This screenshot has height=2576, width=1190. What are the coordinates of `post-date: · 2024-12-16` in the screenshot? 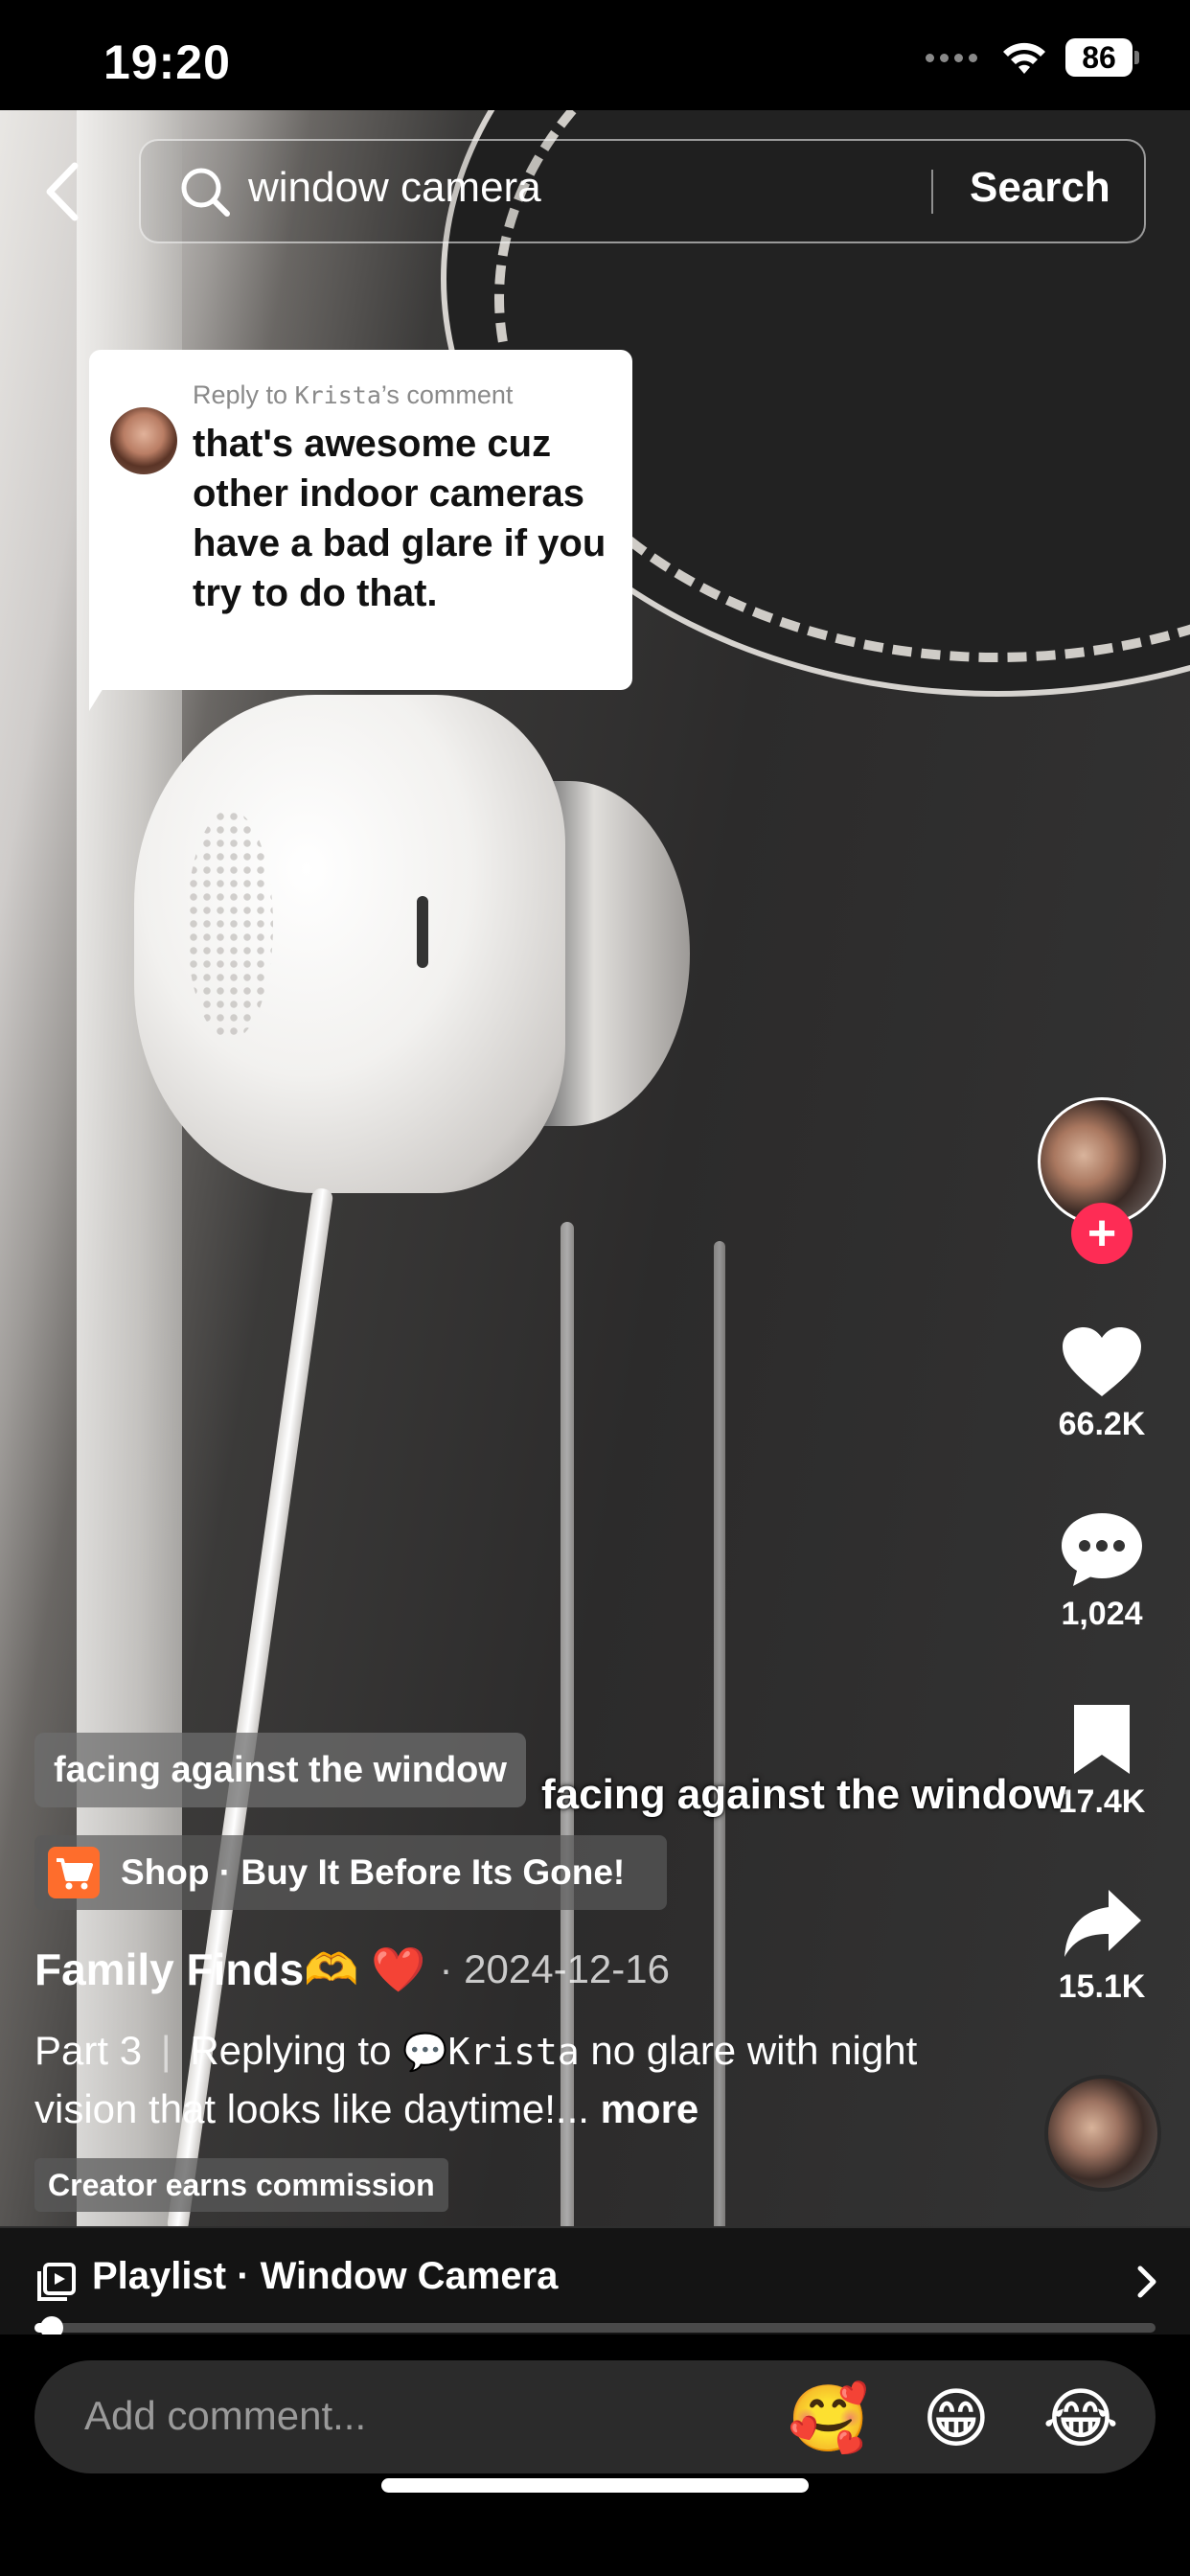 It's located at (555, 1968).